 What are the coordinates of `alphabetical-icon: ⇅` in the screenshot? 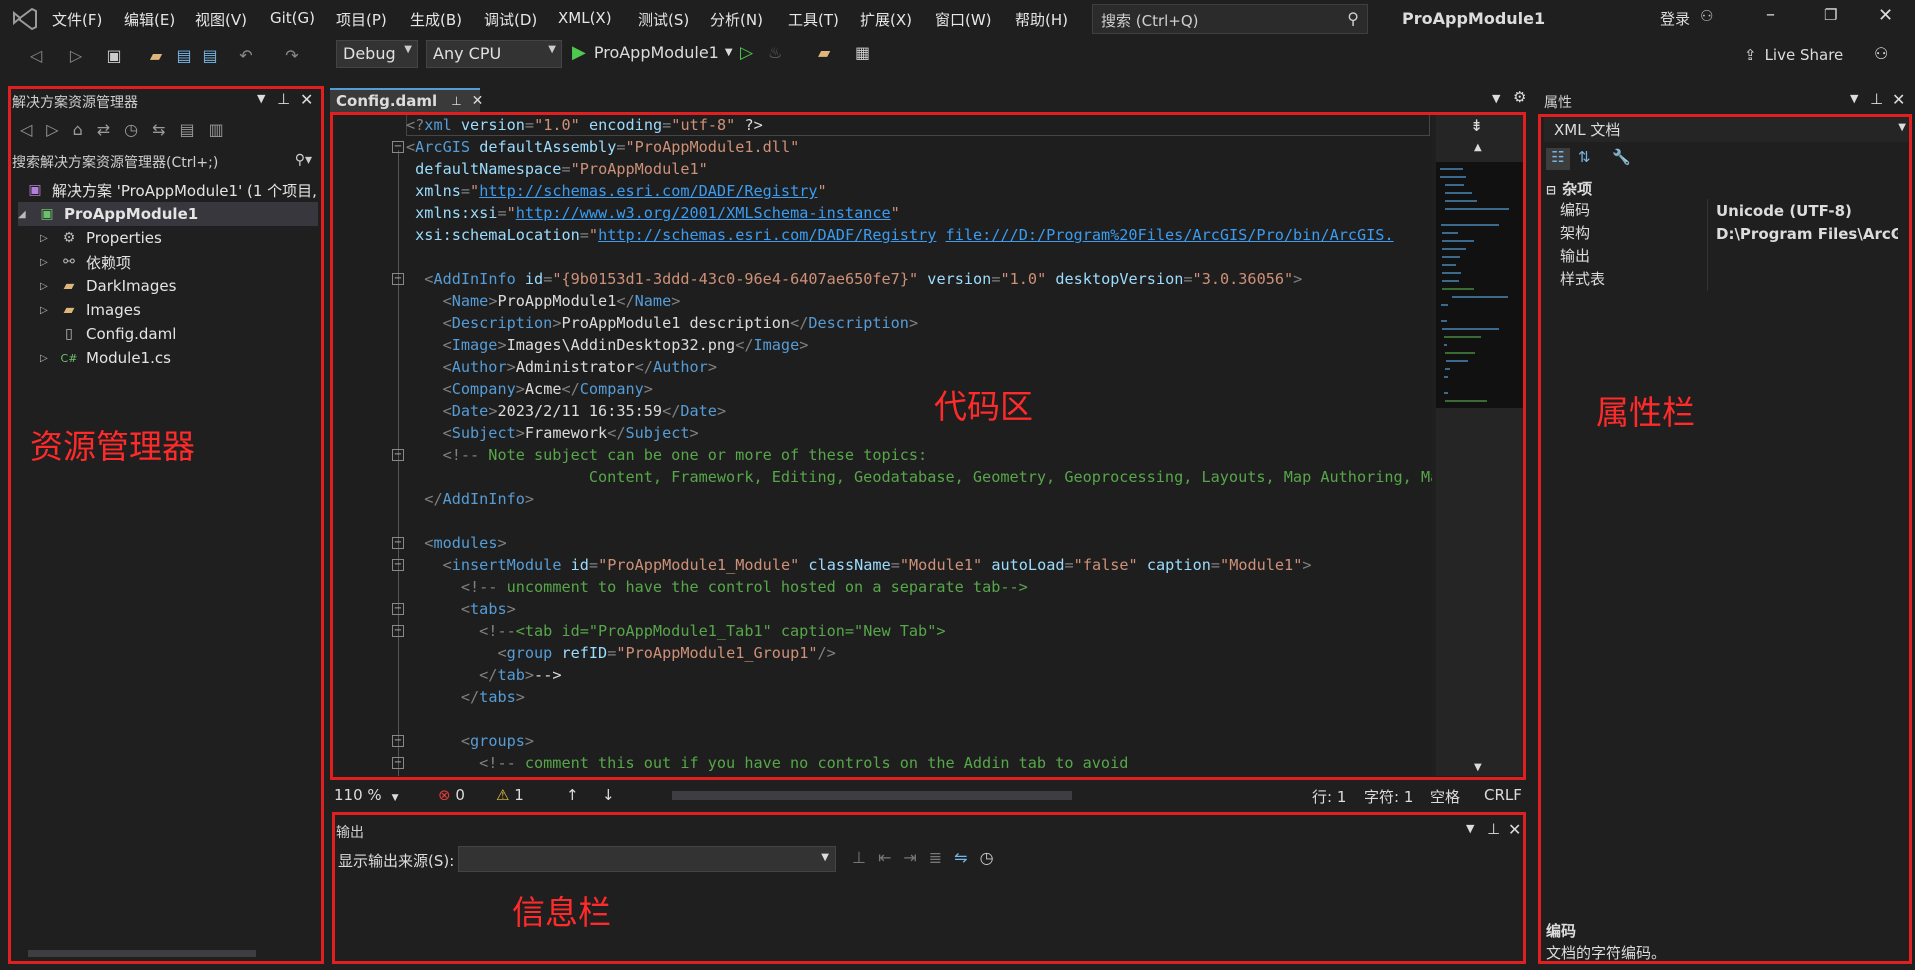 It's located at (1584, 157).